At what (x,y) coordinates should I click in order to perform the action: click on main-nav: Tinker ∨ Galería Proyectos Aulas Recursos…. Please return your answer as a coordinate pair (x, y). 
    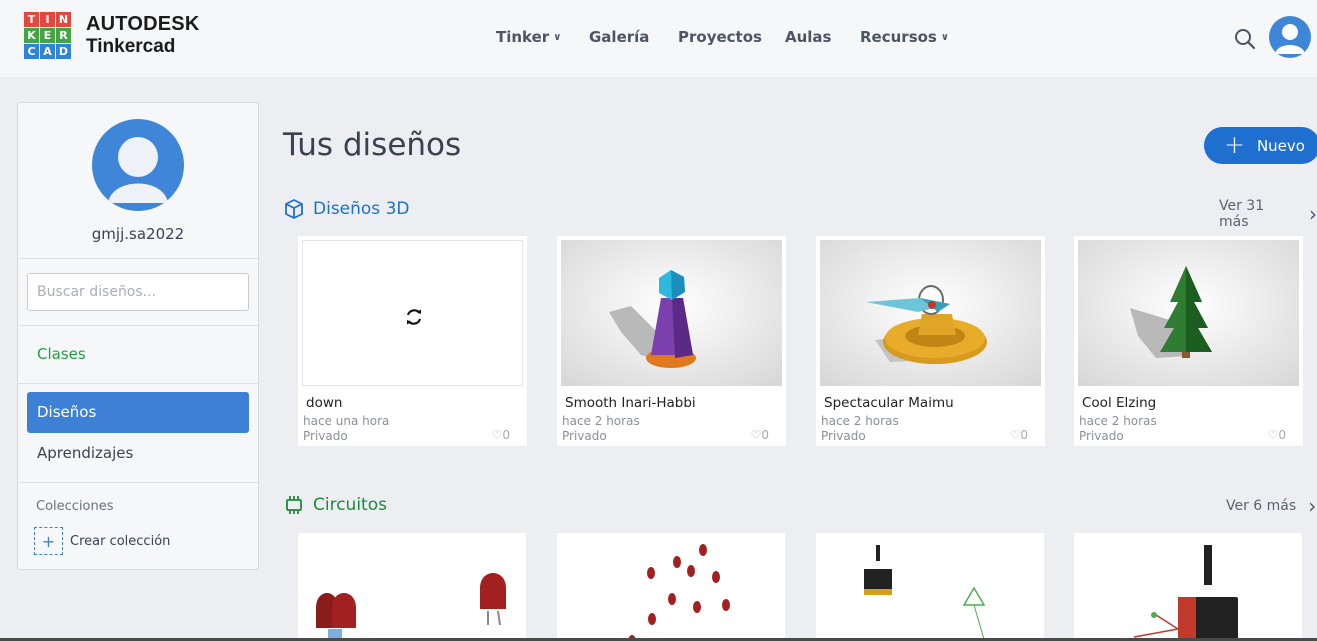
    Looking at the image, I should click on (658, 38).